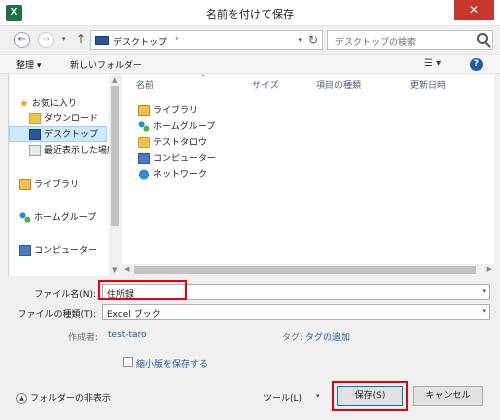  I want to click on item-name: コンピューター, so click(185, 159).